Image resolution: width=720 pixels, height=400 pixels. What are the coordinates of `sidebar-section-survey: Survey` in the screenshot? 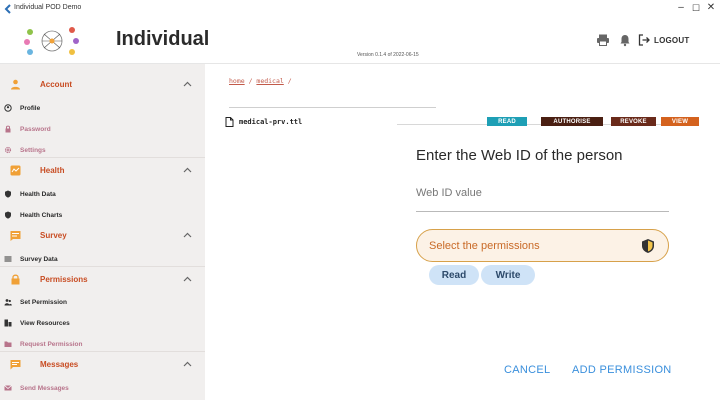 It's located at (102, 235).